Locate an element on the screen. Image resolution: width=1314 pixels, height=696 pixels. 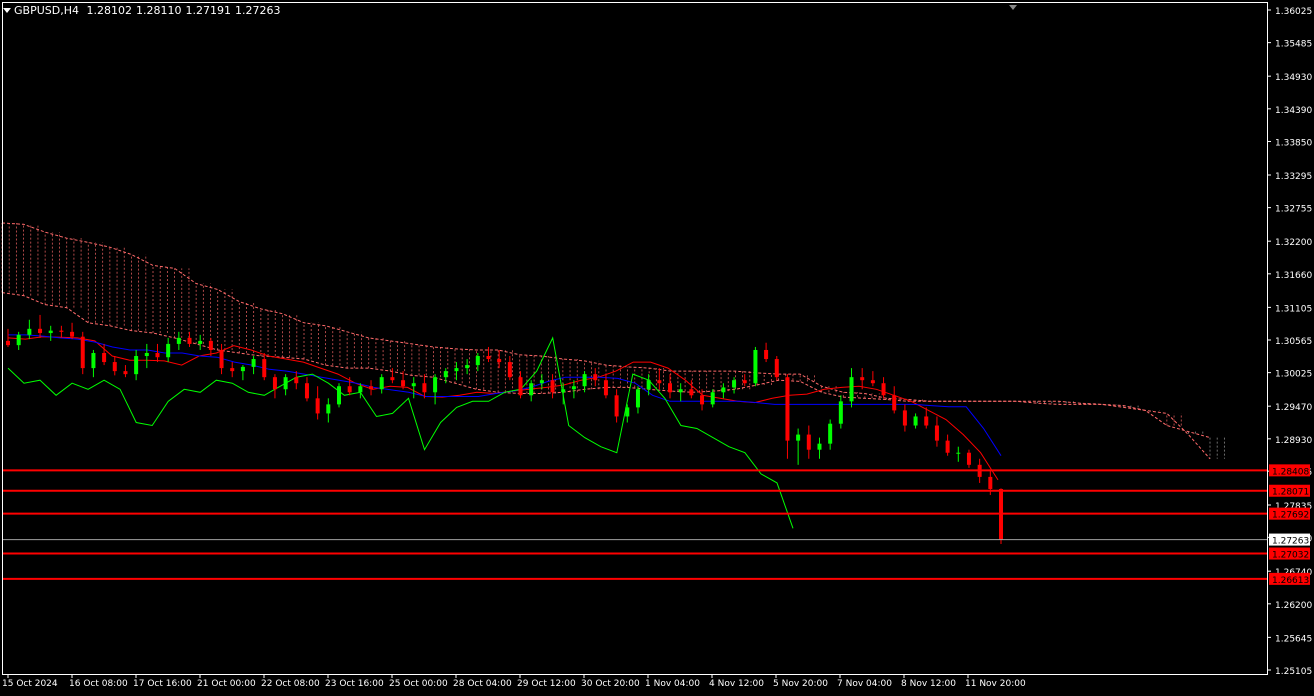
time-tick-label: 7 Nov 04:00 is located at coordinates (864, 684).